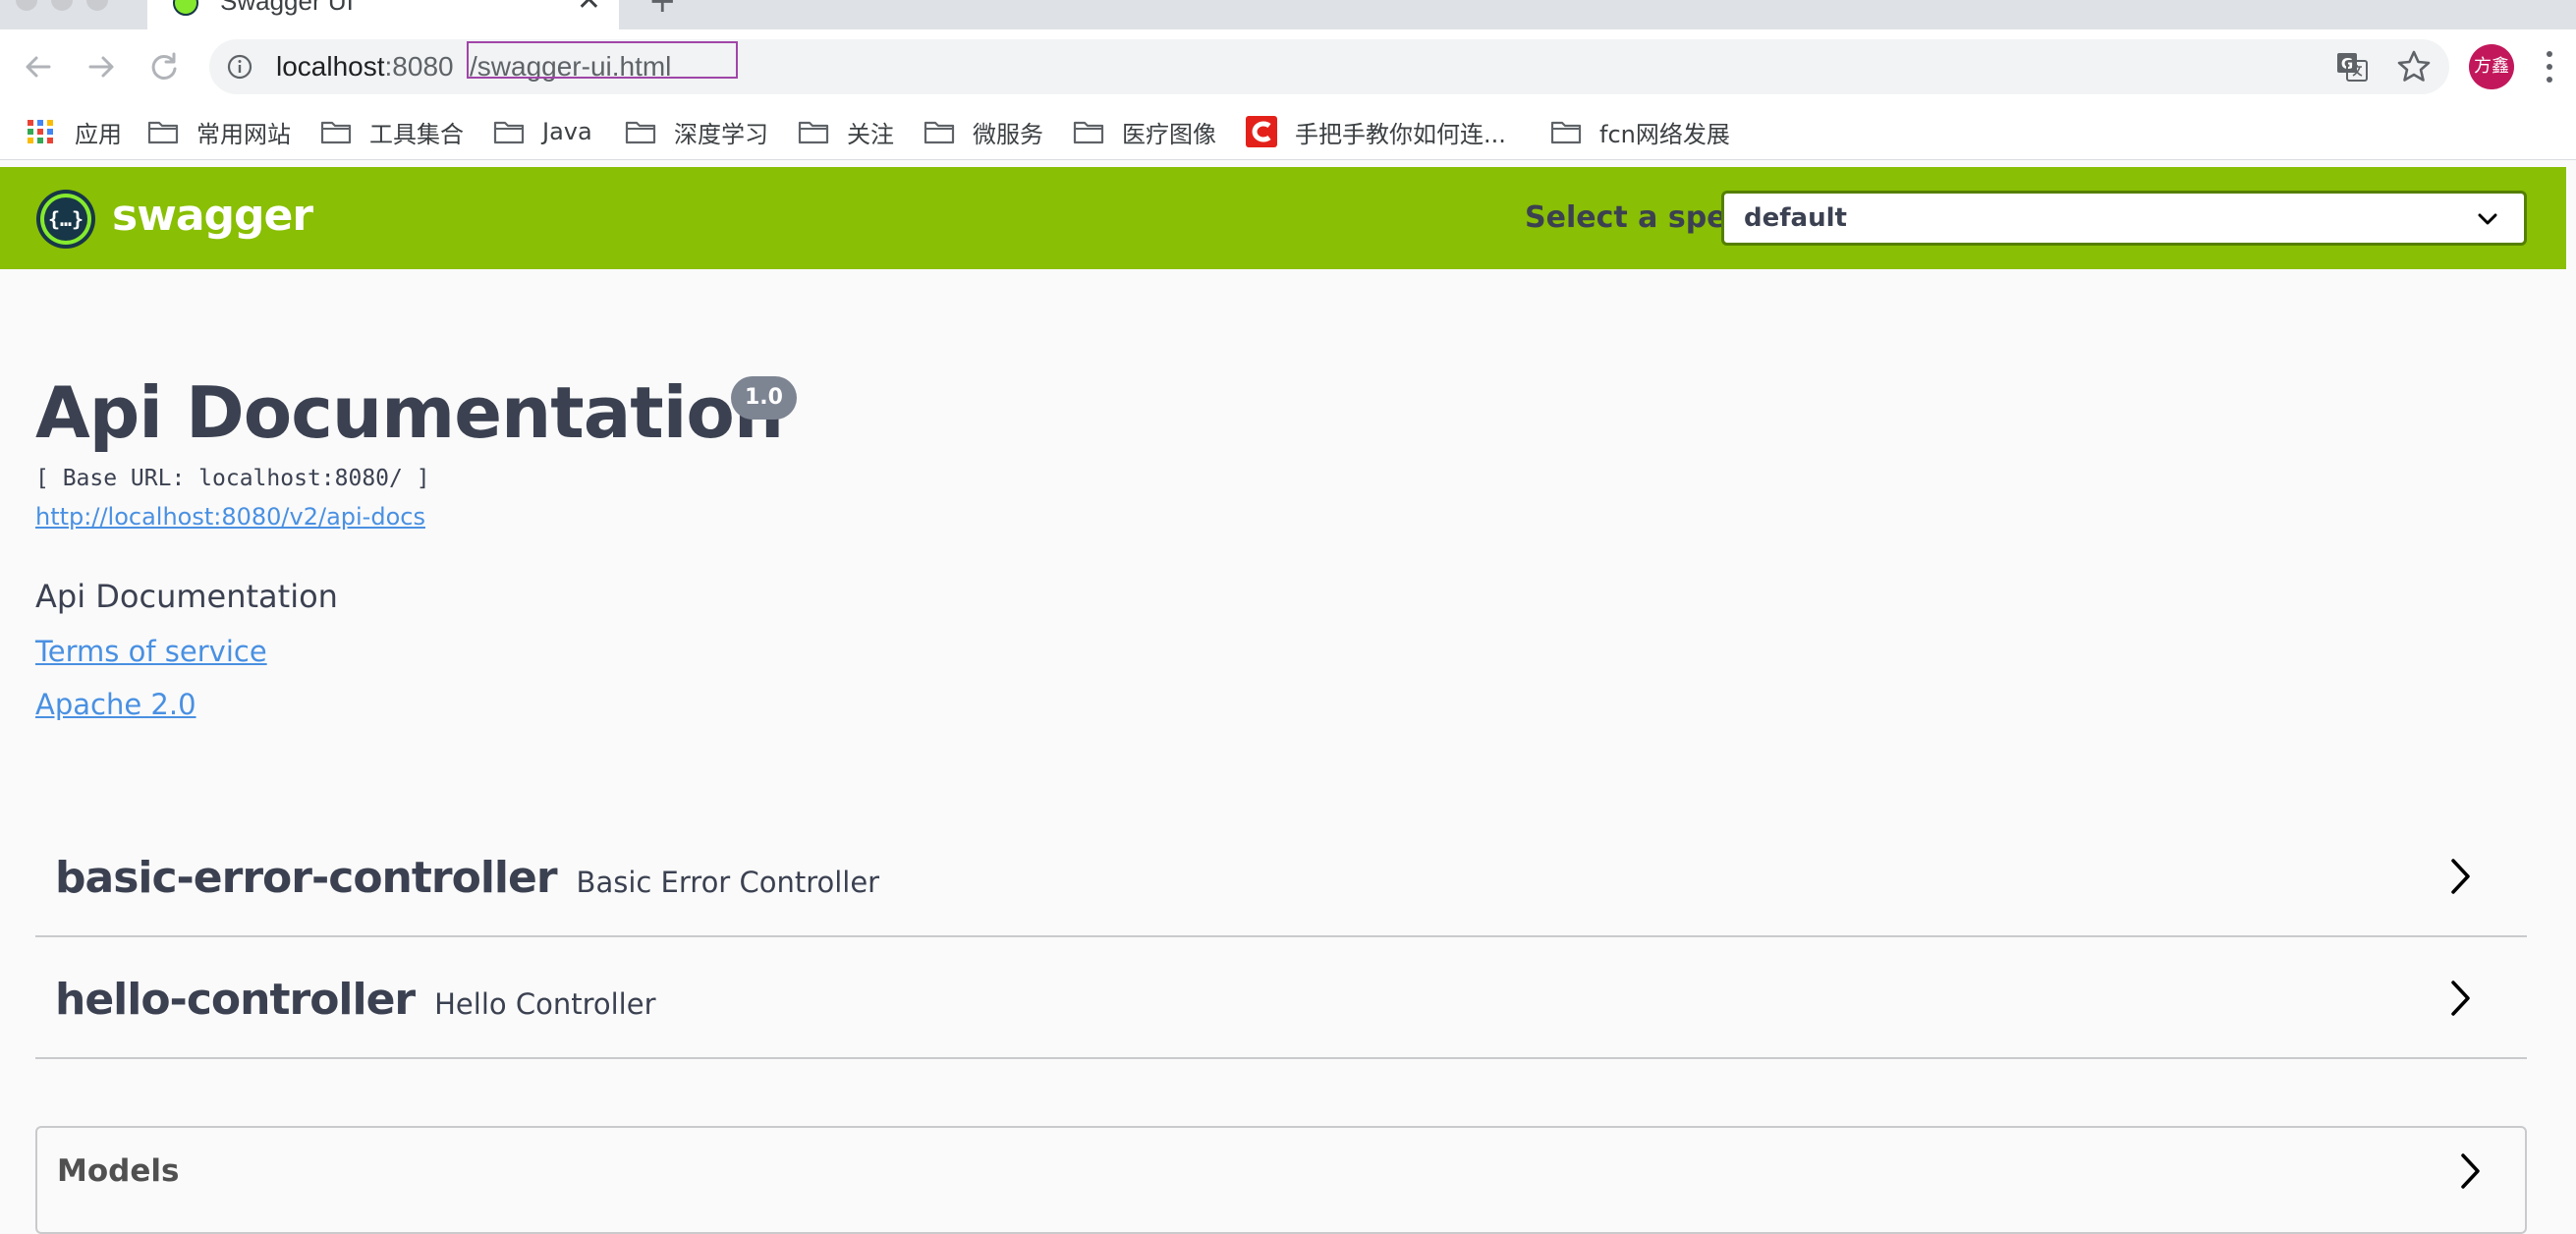 The height and width of the screenshot is (1234, 2576). Describe the element at coordinates (212, 216) in the screenshot. I see `swagger-logo-text: swagger` at that location.